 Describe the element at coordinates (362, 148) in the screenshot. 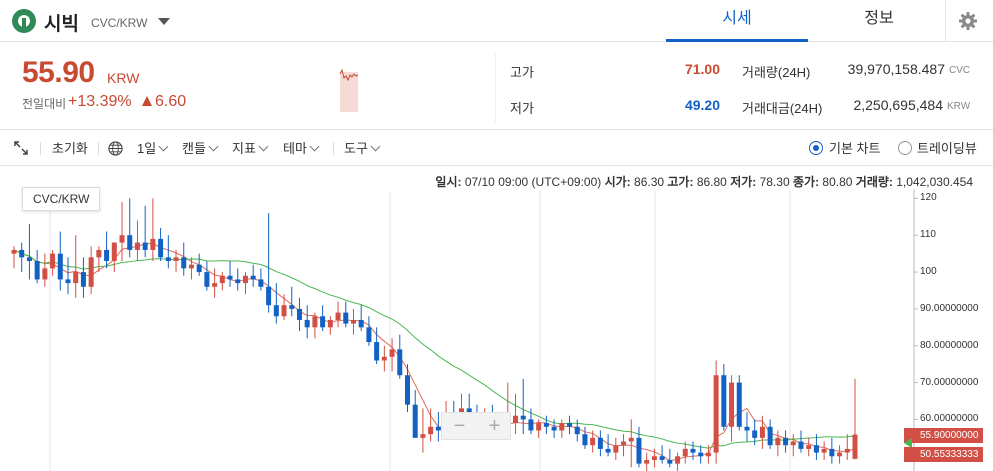

I see `tools-dropdown: 도구` at that location.